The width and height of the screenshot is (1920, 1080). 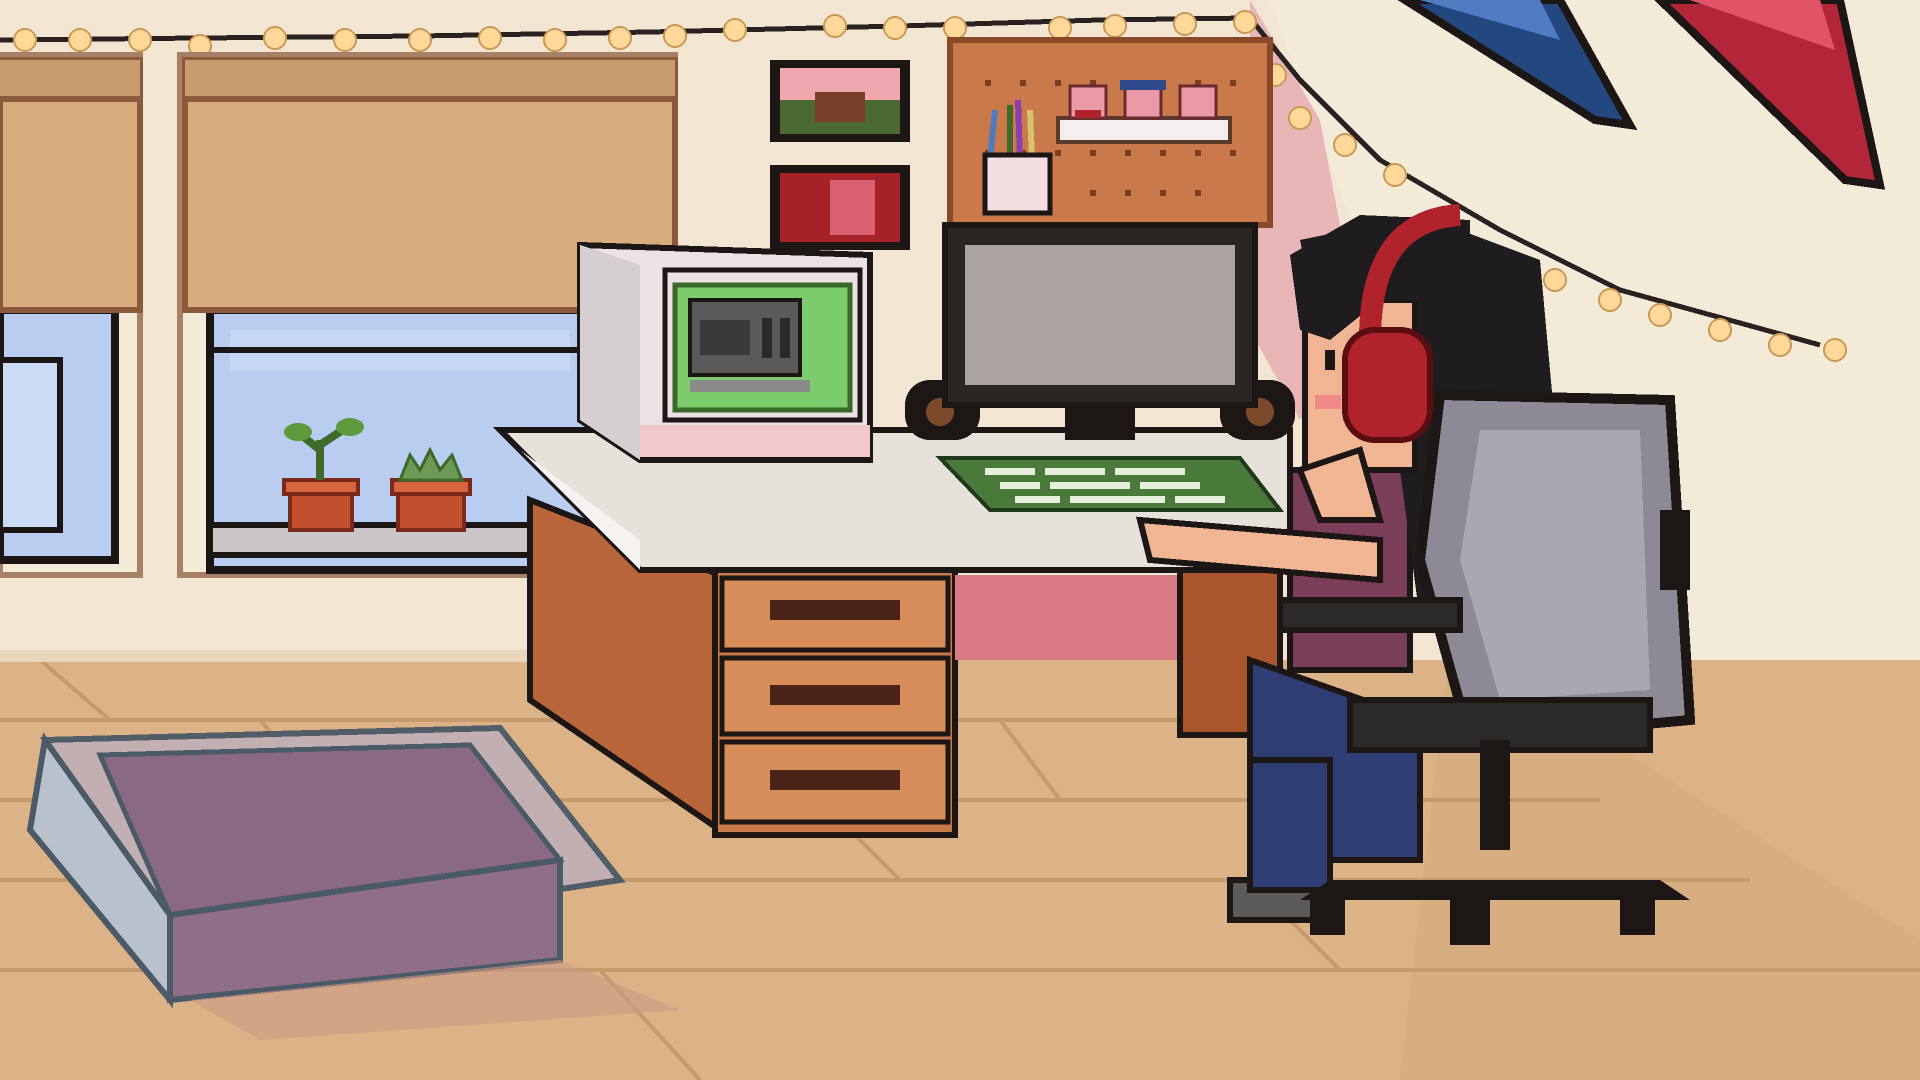 What do you see at coordinates (280, 656) in the screenshot?
I see `baseboard` at bounding box center [280, 656].